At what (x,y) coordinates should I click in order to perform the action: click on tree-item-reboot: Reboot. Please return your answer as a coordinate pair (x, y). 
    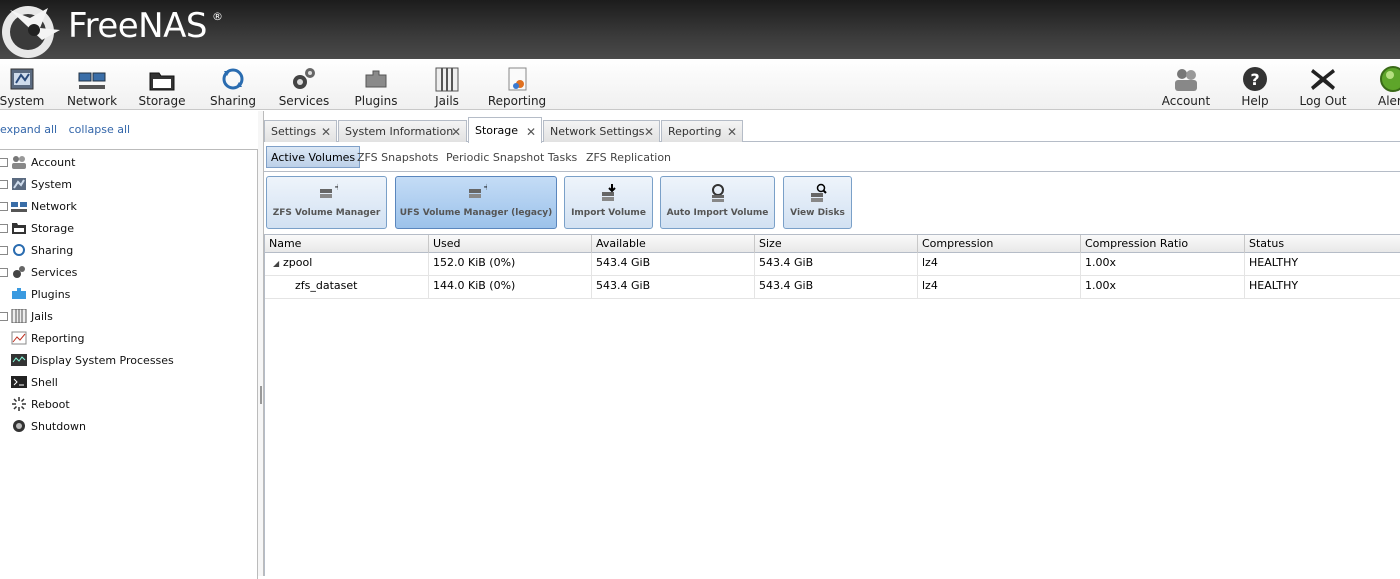
    Looking at the image, I should click on (128, 404).